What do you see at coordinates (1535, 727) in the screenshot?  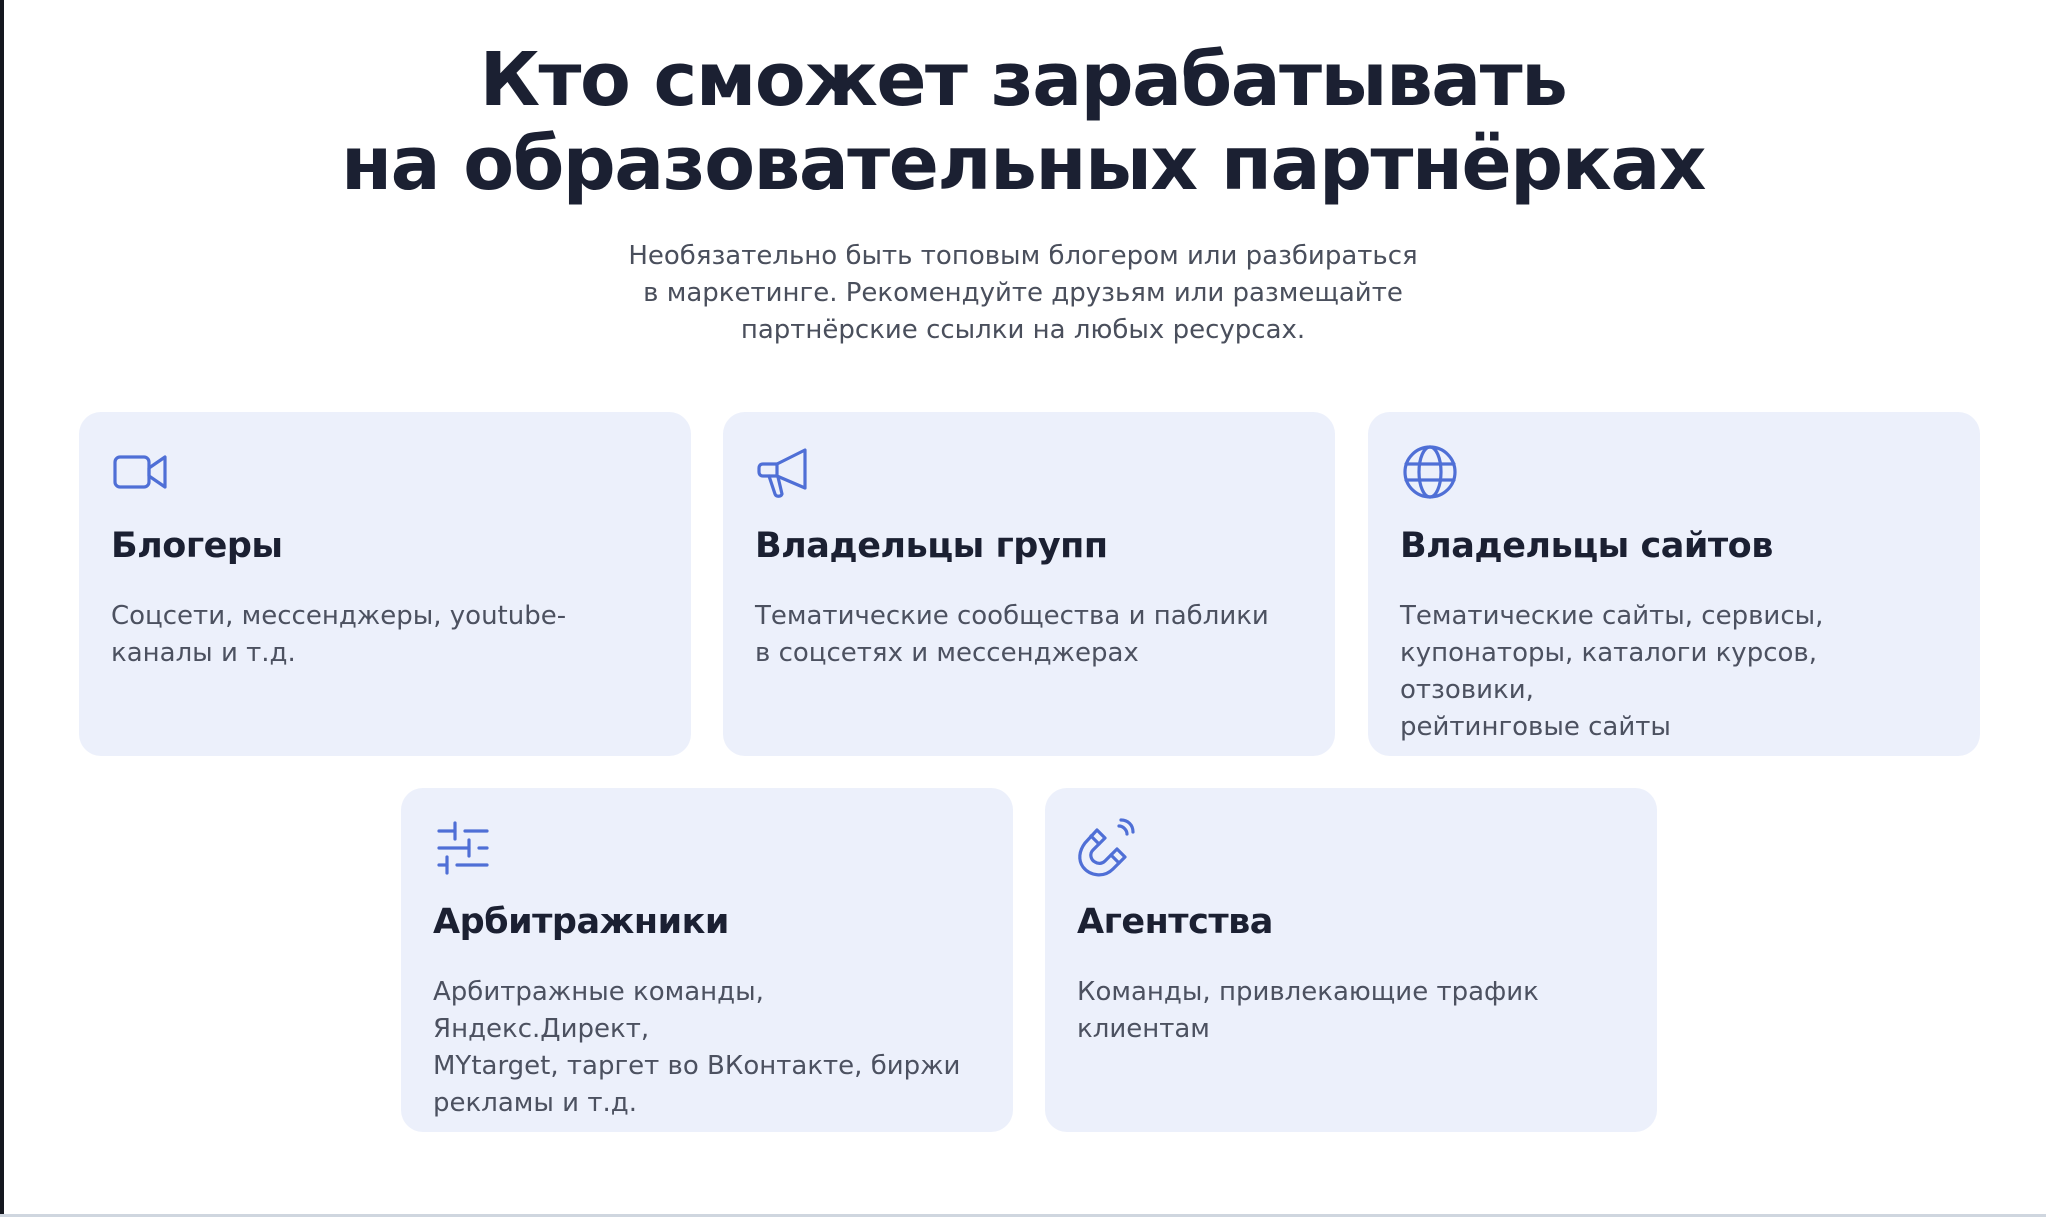 I see `card-description-line: рейтинговые сайты` at bounding box center [1535, 727].